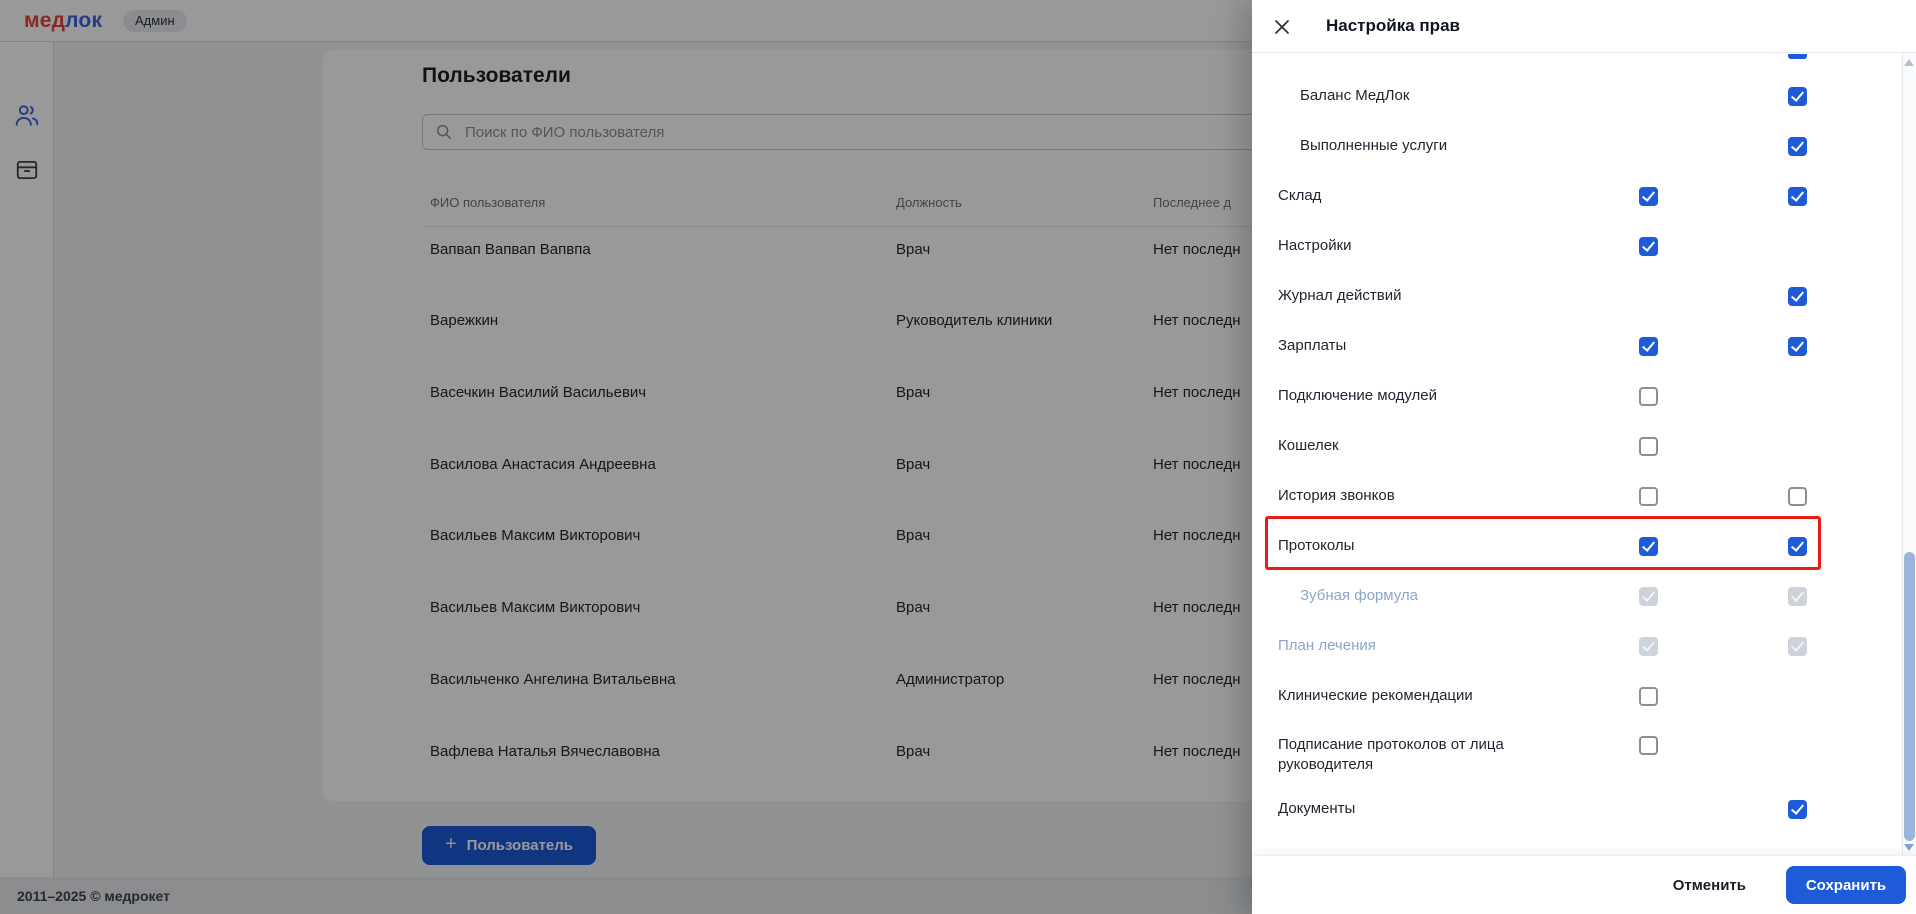  Describe the element at coordinates (1340, 295) in the screenshot. I see `permission-label: Журнал действий` at that location.